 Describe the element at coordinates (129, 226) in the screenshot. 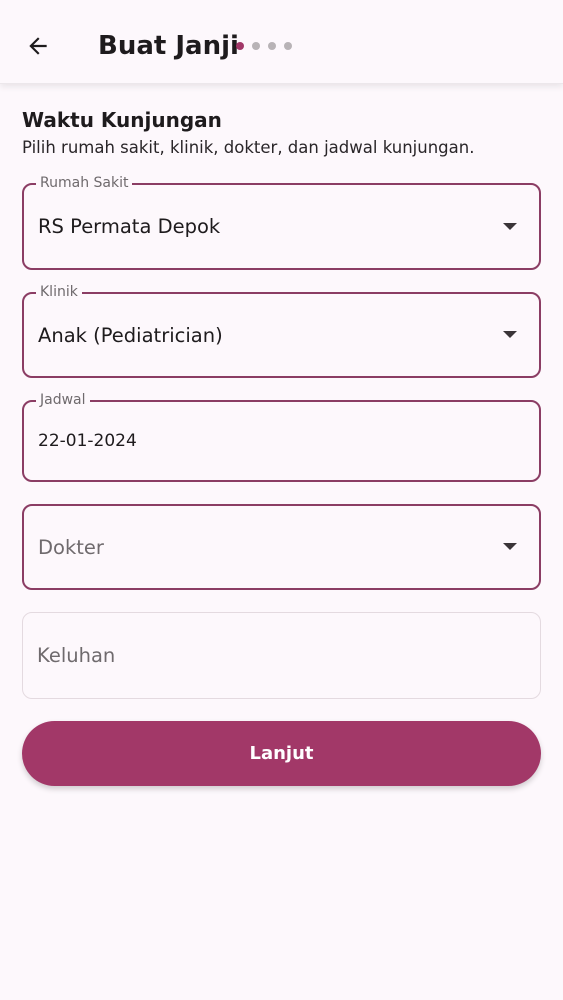

I see `hospital-value: RS Permata Depok` at that location.